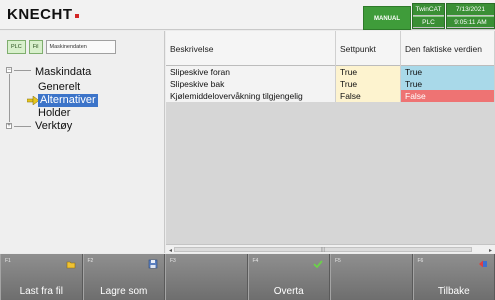 The height and width of the screenshot is (300, 495). Describe the element at coordinates (251, 72) in the screenshot. I see `cell-description: Slipeskive foran` at that location.